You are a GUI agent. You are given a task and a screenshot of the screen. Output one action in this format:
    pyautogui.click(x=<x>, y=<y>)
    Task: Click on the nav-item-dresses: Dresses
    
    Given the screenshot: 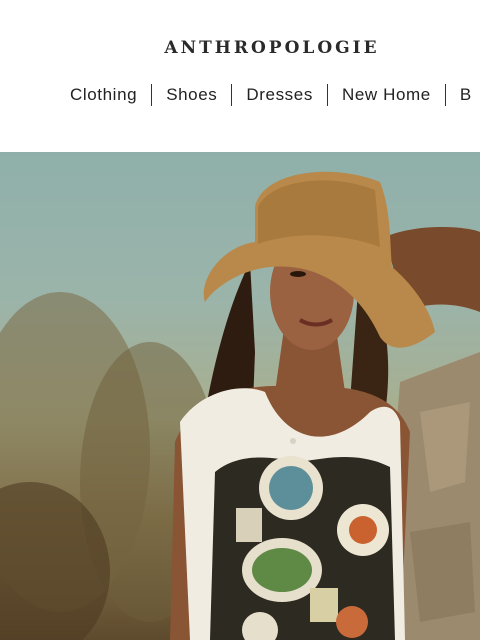 What is the action you would take?
    pyautogui.click(x=279, y=95)
    